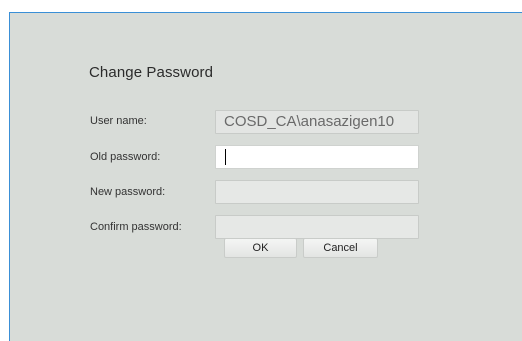  I want to click on username-field: COSD_CA\anasazigen10, so click(317, 122).